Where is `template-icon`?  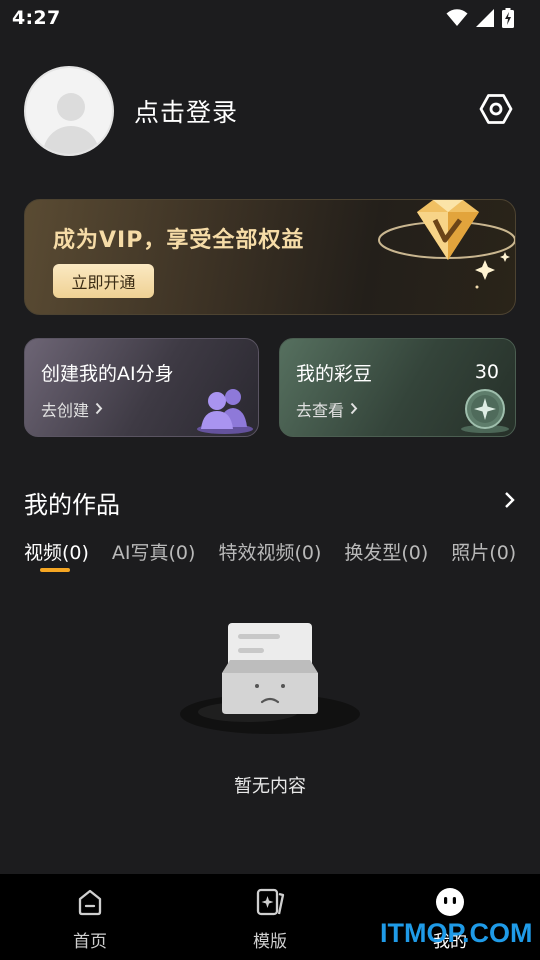 template-icon is located at coordinates (270, 904).